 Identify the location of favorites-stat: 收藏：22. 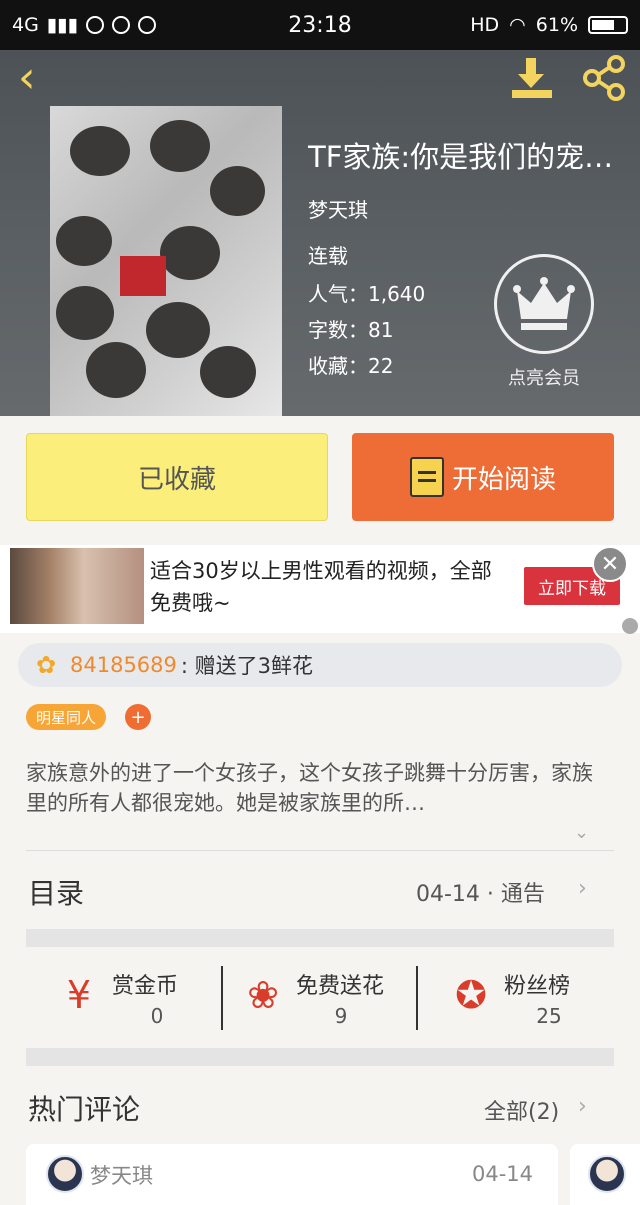
(351, 366).